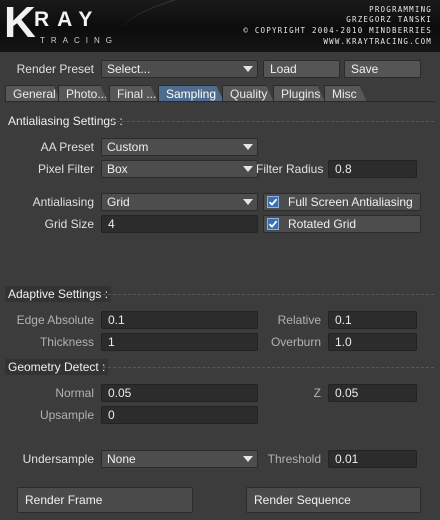  I want to click on credit-website: WWW.KRAYTRACING.COM, so click(377, 41).